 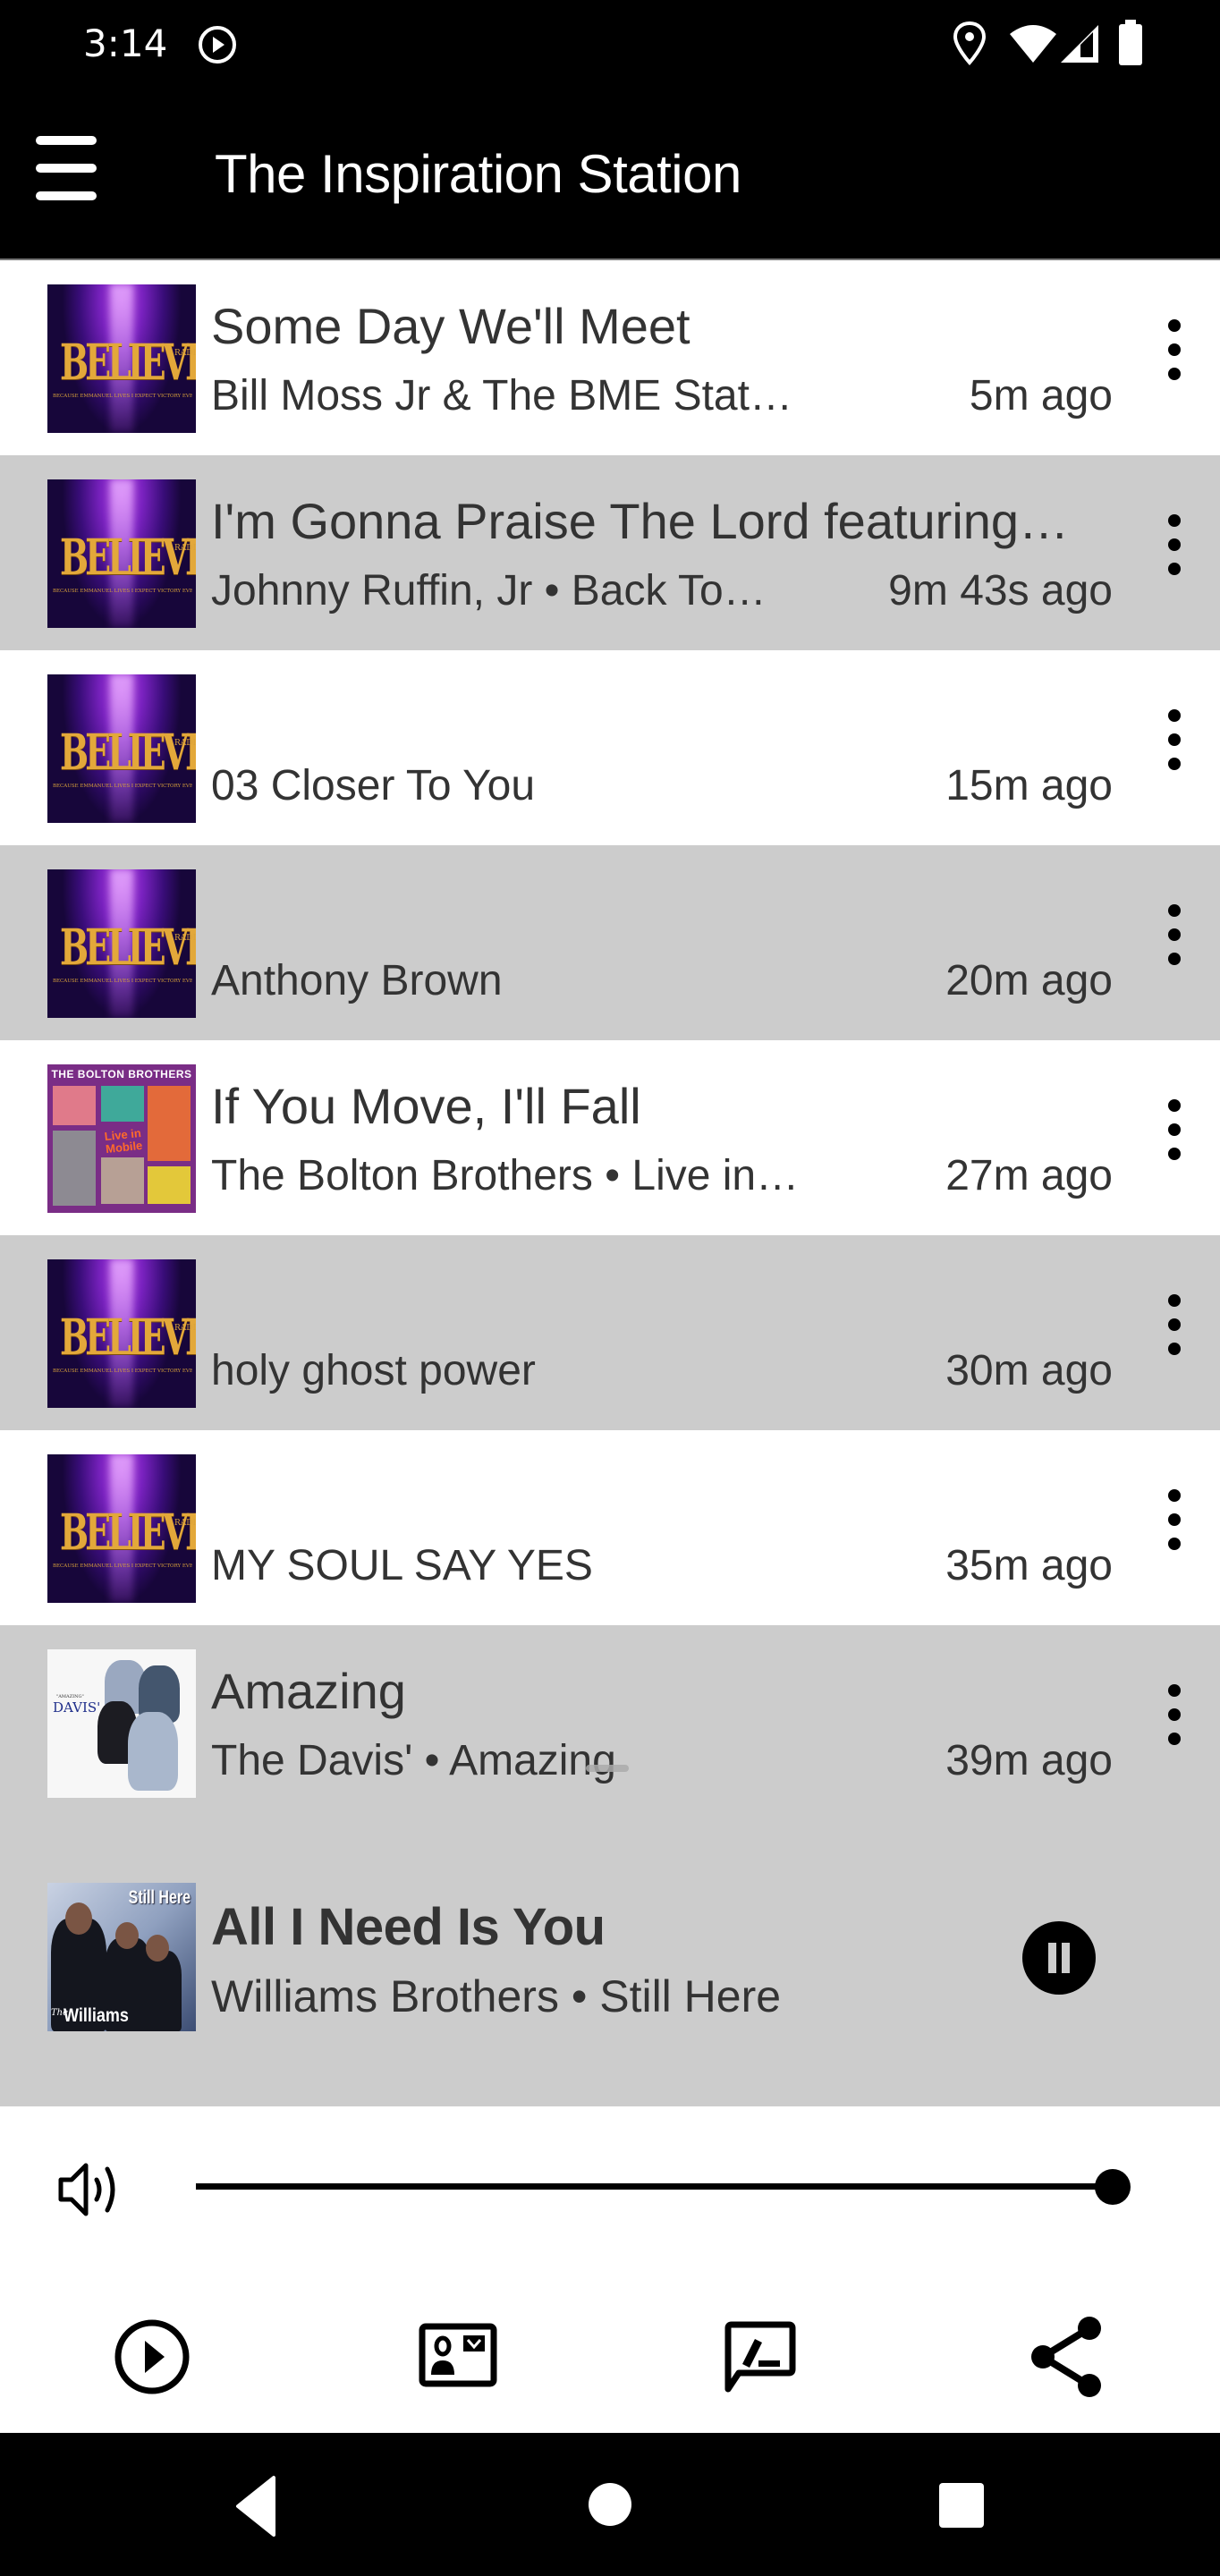 I want to click on nav-back-button, so click(x=256, y=2504).